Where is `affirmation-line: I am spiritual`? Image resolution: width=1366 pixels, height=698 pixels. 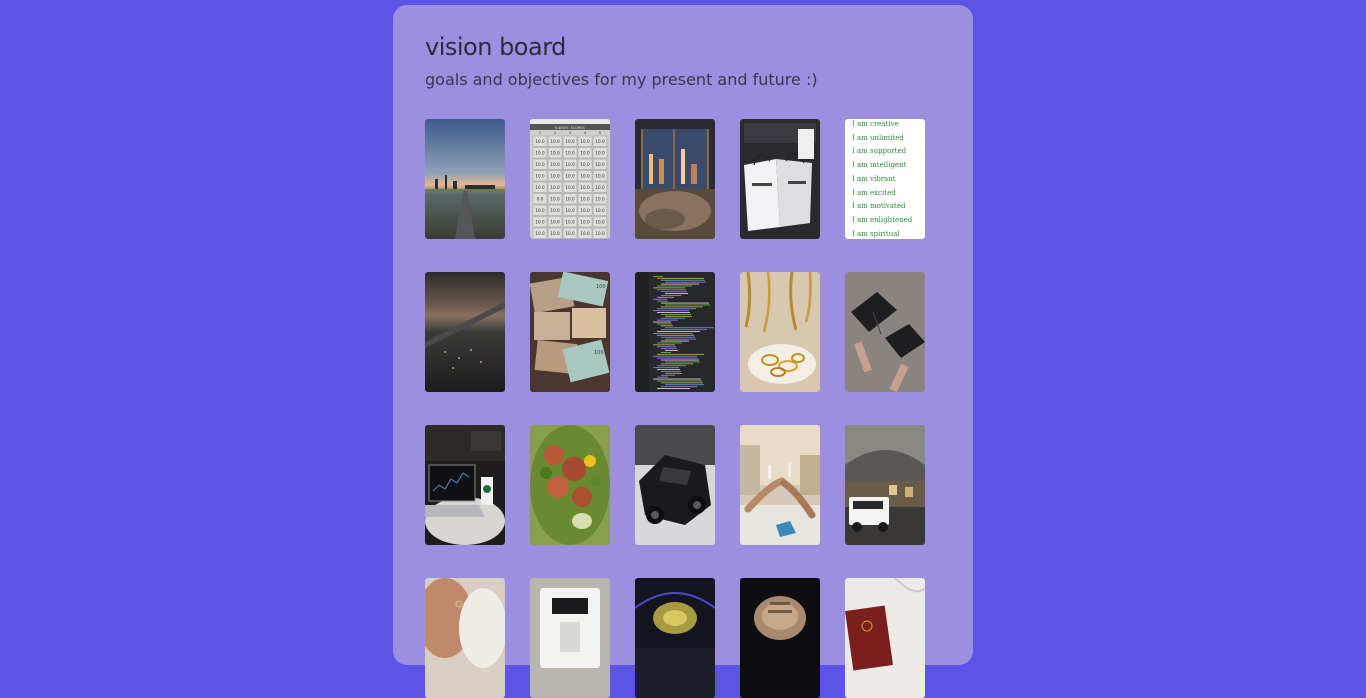 affirmation-line: I am spiritual is located at coordinates (876, 233).